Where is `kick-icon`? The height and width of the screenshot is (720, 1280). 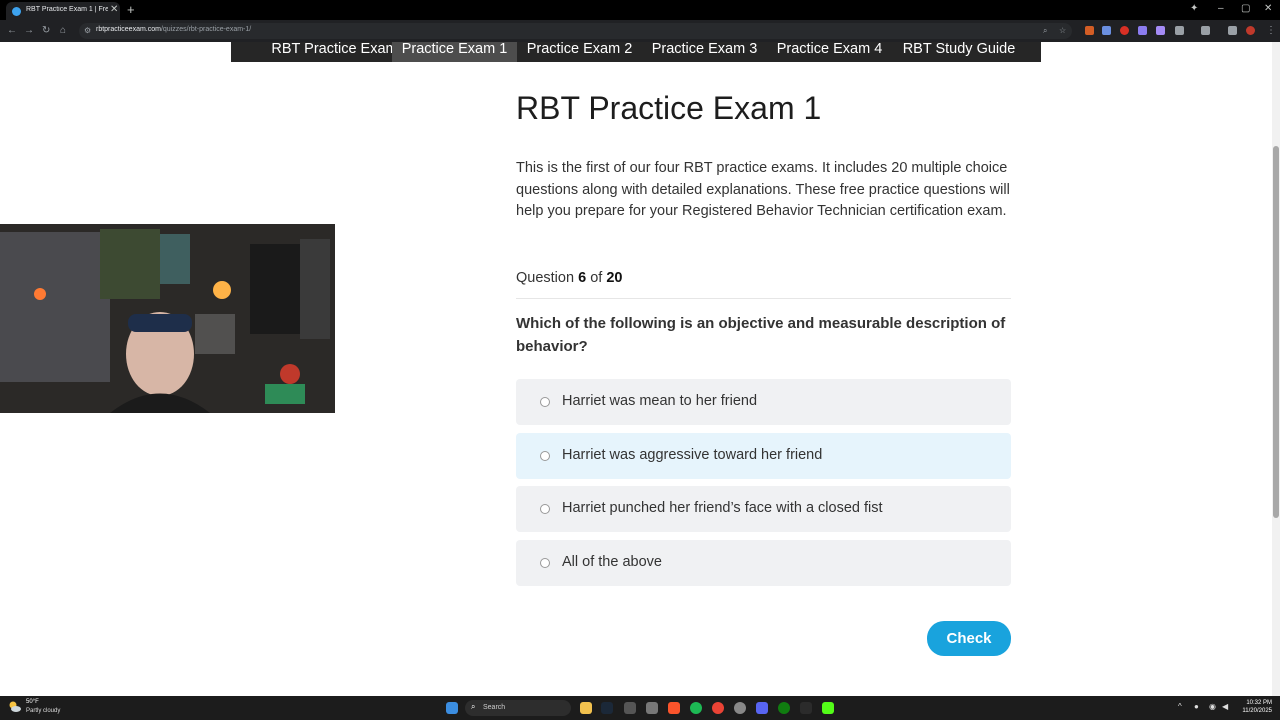
kick-icon is located at coordinates (828, 708).